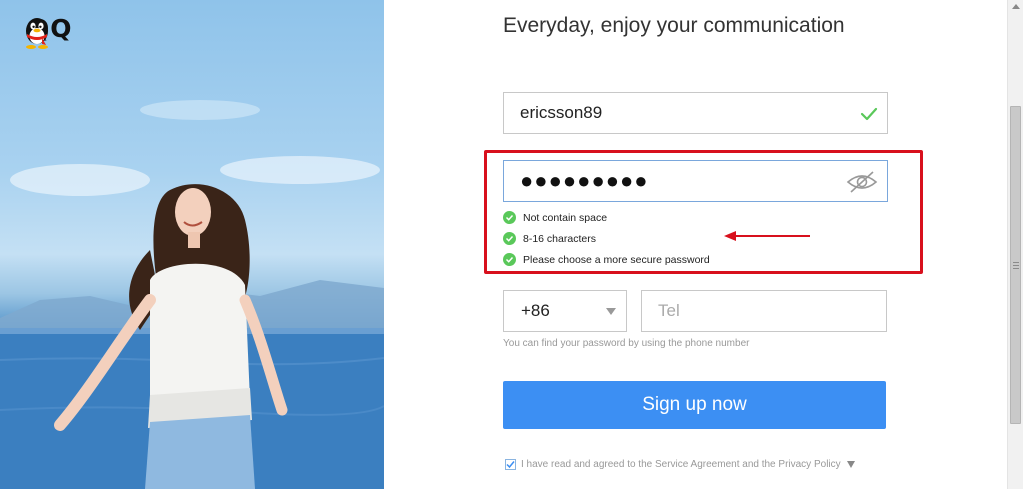  I want to click on phone-field, so click(764, 311).